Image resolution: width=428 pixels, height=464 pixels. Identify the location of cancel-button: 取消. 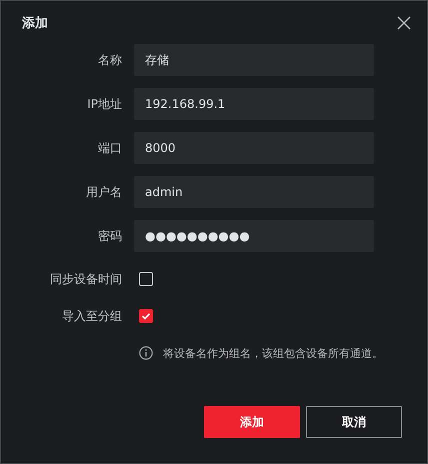
(354, 422).